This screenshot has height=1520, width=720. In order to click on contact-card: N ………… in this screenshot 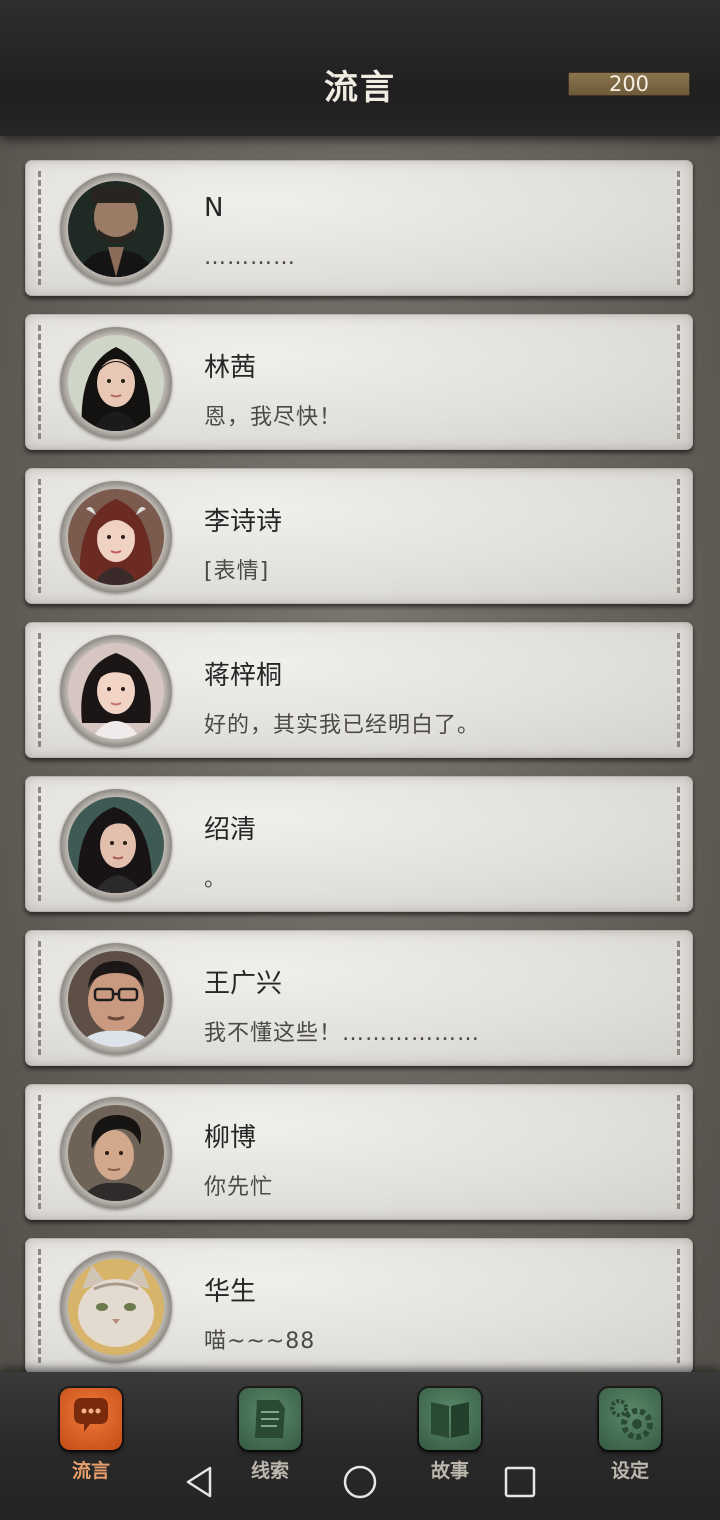, I will do `click(359, 228)`.